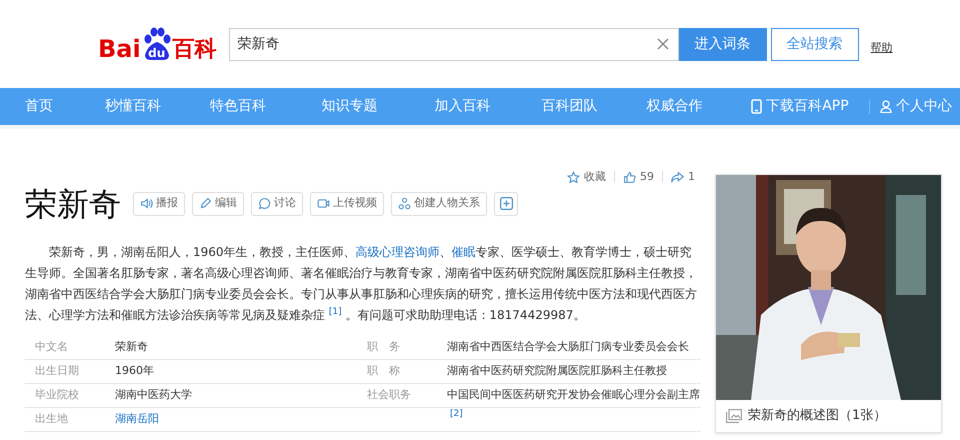 This screenshot has width=960, height=440. What do you see at coordinates (456, 414) in the screenshot?
I see `reference-link: [2]` at bounding box center [456, 414].